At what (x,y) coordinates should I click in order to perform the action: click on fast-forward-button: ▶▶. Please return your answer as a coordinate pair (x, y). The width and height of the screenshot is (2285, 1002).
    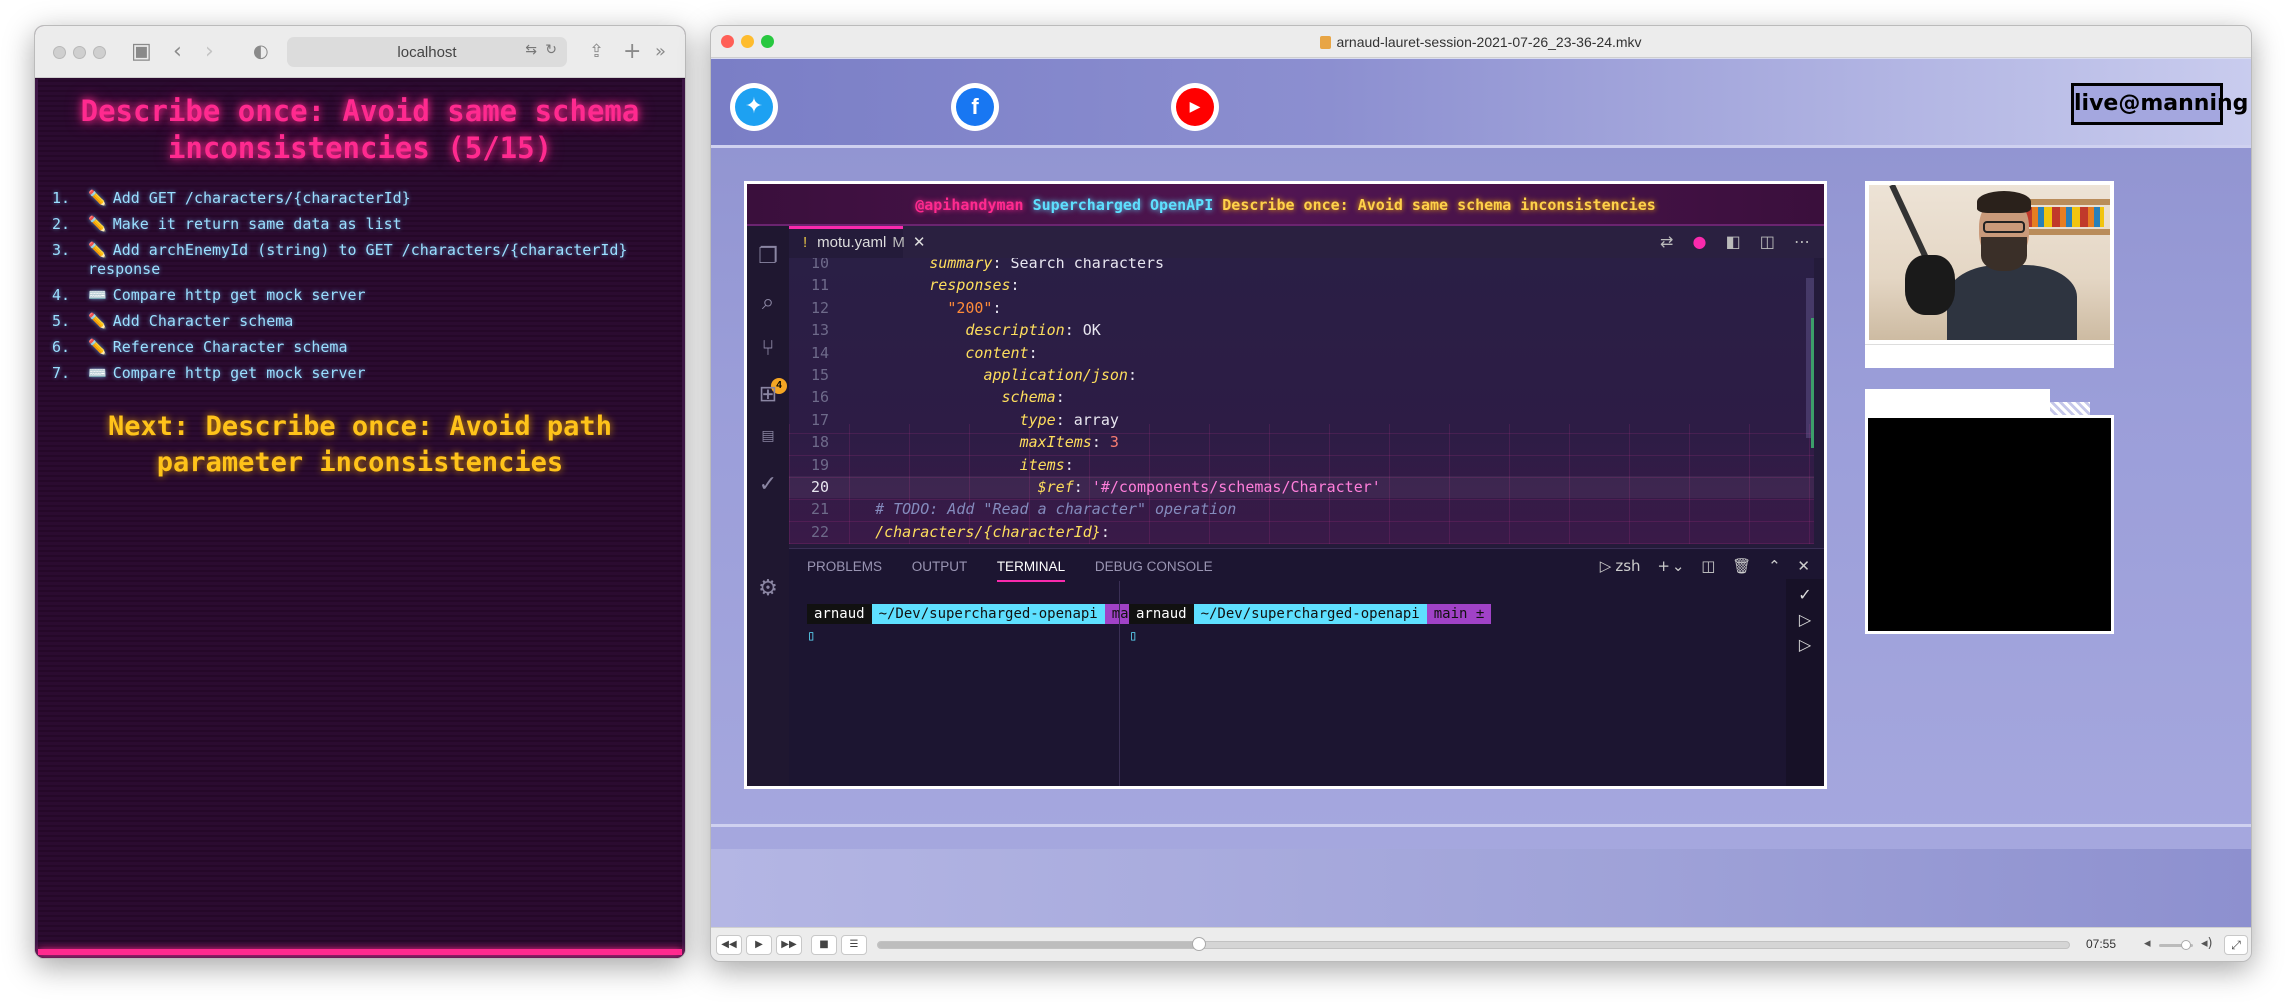
    Looking at the image, I should click on (789, 945).